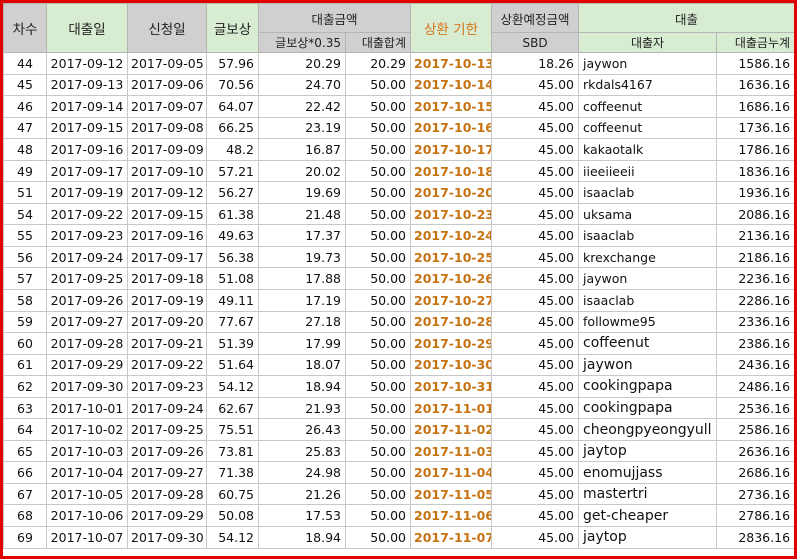 This screenshot has height=559, width=797. What do you see at coordinates (451, 149) in the screenshot?
I see `cell-due-date: 2017-10-17` at bounding box center [451, 149].